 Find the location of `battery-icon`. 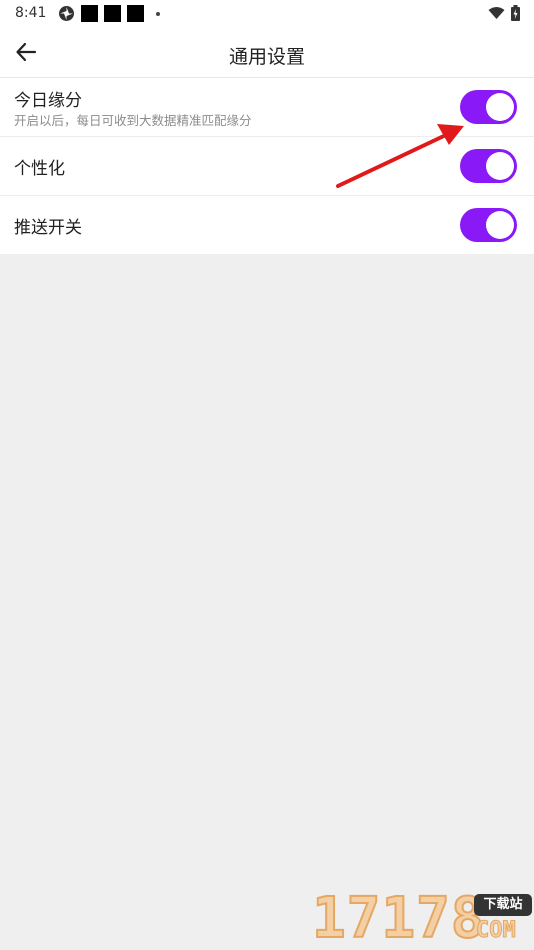

battery-icon is located at coordinates (515, 13).